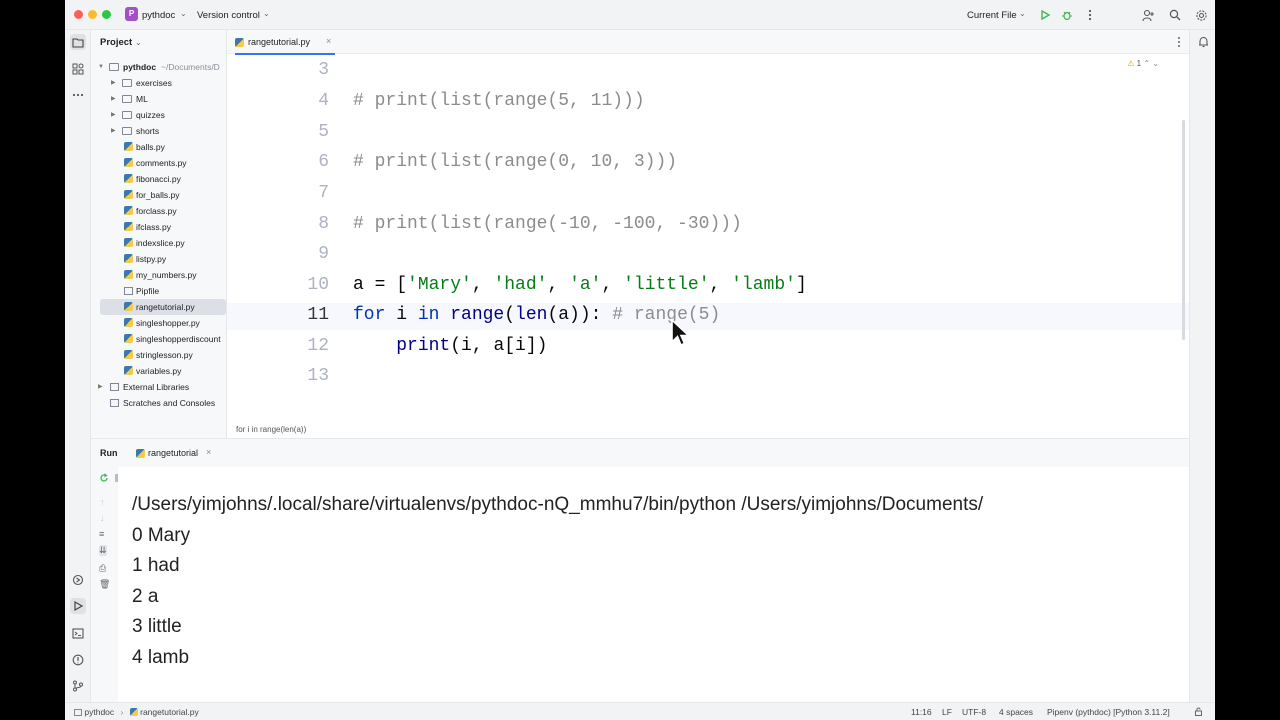  What do you see at coordinates (103, 550) in the screenshot?
I see `scroll-to-end-icon: ⇊` at bounding box center [103, 550].